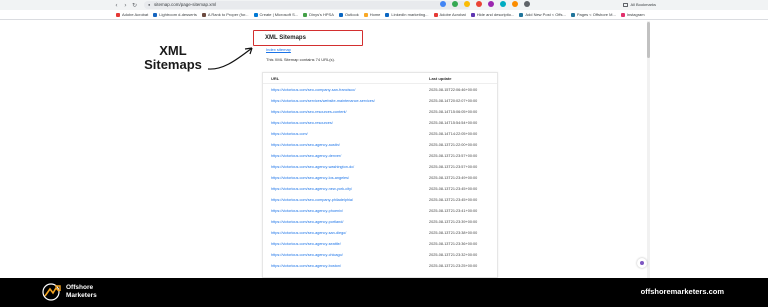  Describe the element at coordinates (380, 78) in the screenshot. I see `table-header: URL Last update` at that location.